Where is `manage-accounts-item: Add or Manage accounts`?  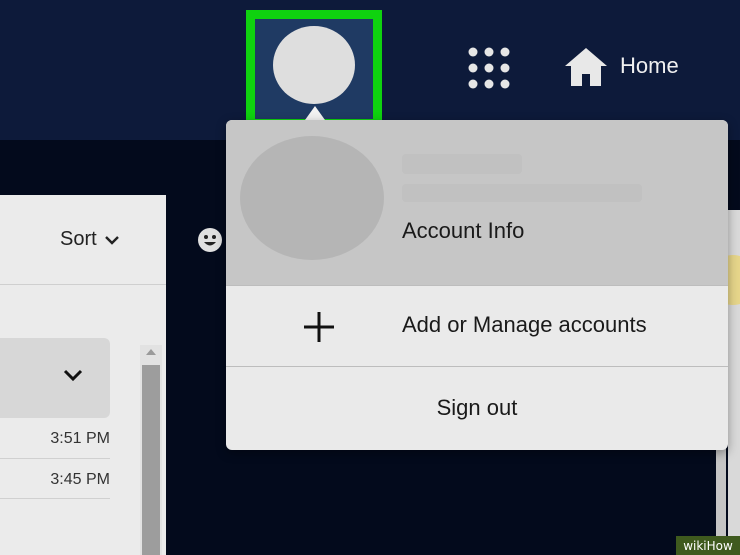
manage-accounts-item: Add or Manage accounts is located at coordinates (477, 326).